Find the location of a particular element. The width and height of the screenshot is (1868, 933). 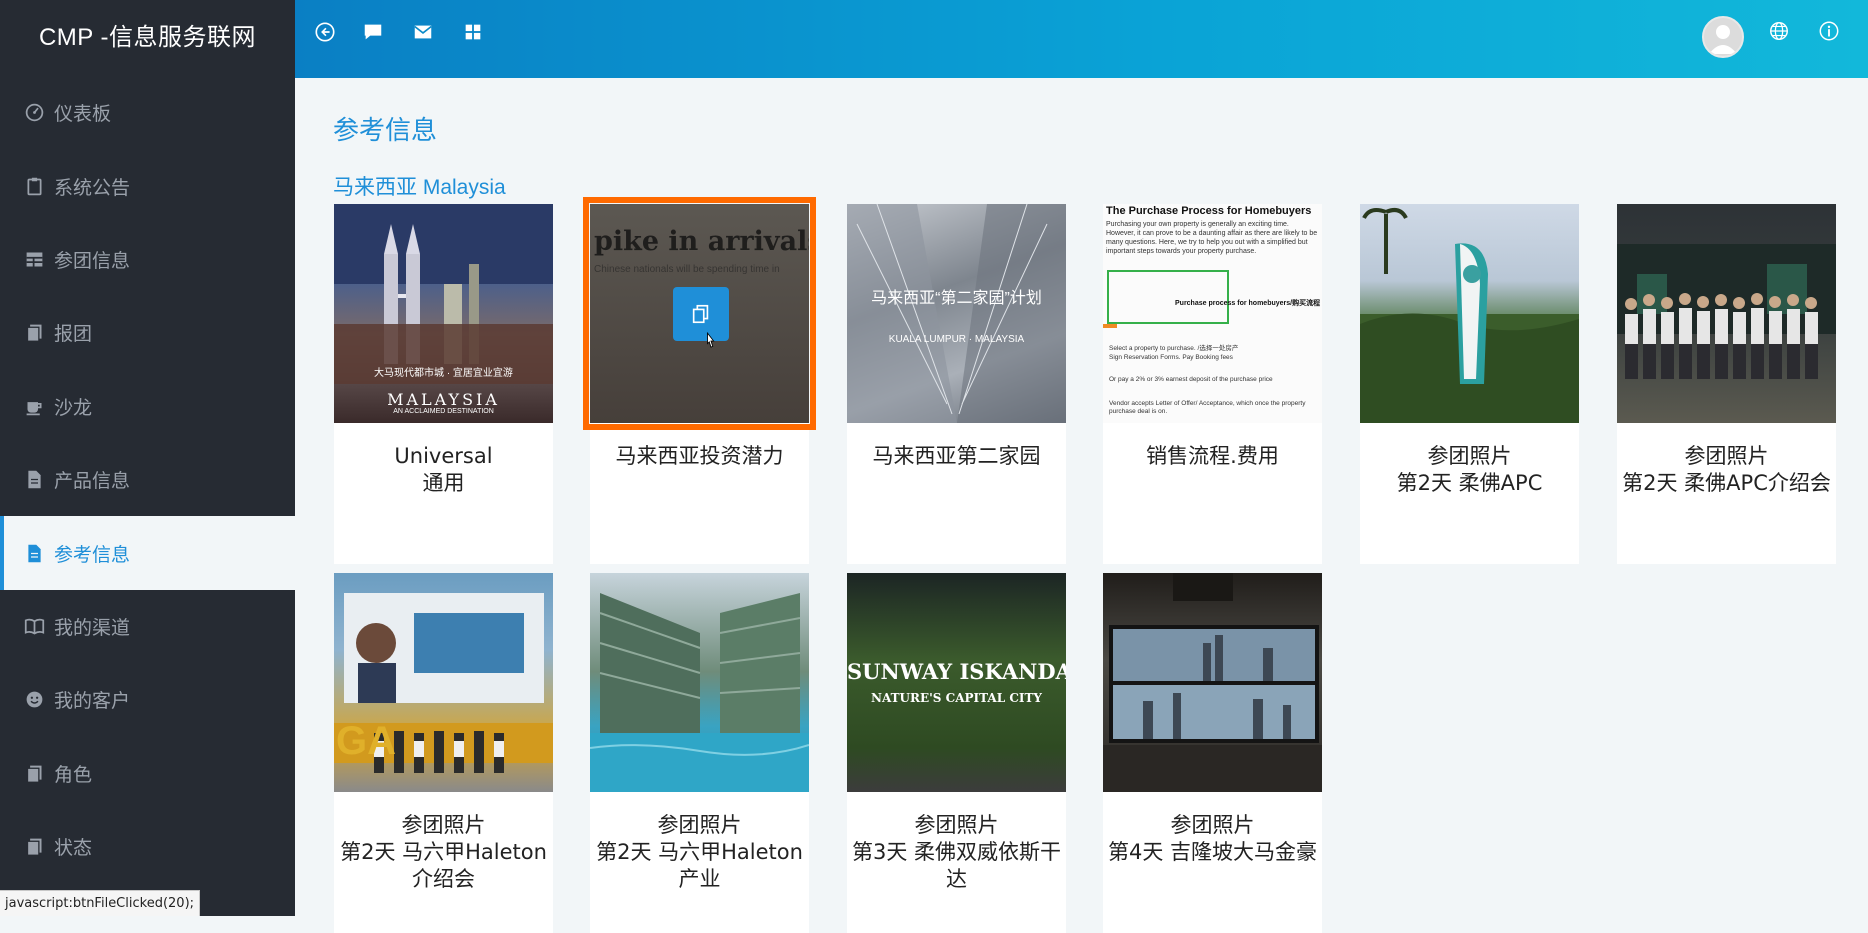

caption-line: 销售流程.费用 is located at coordinates (1212, 456).